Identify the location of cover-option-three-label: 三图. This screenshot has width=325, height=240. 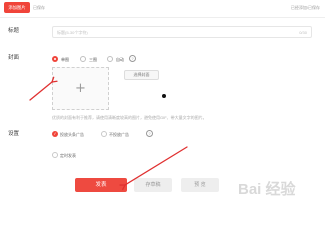
(93, 59).